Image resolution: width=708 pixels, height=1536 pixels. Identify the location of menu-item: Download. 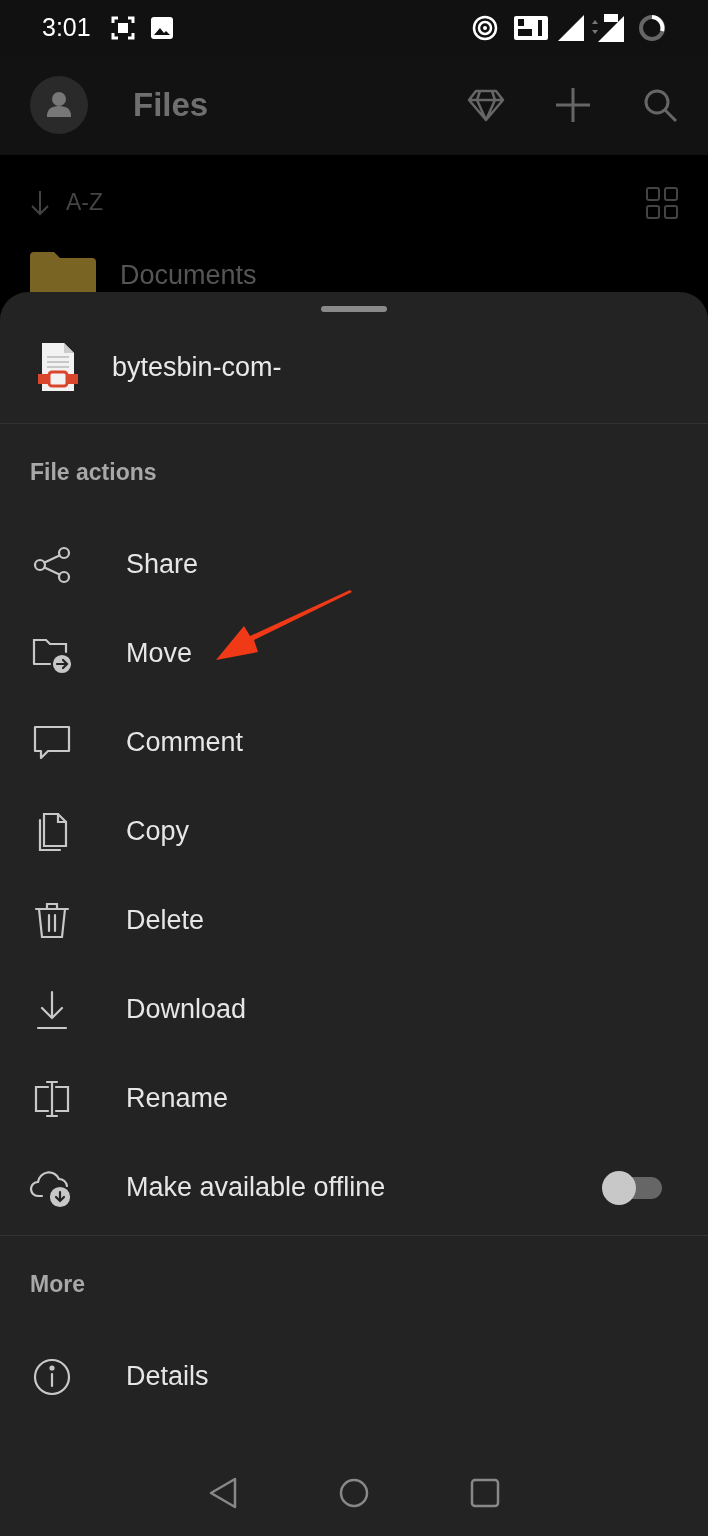
(354, 1009).